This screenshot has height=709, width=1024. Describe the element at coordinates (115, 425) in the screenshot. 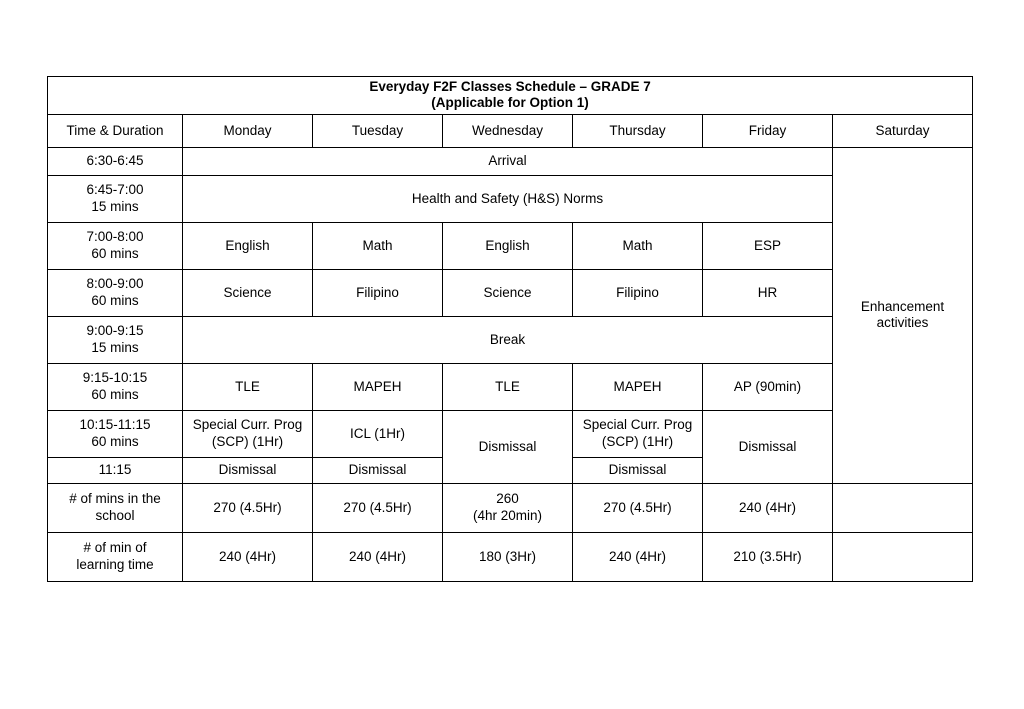

I see `time-text-period-4: 10:15-11:15` at that location.